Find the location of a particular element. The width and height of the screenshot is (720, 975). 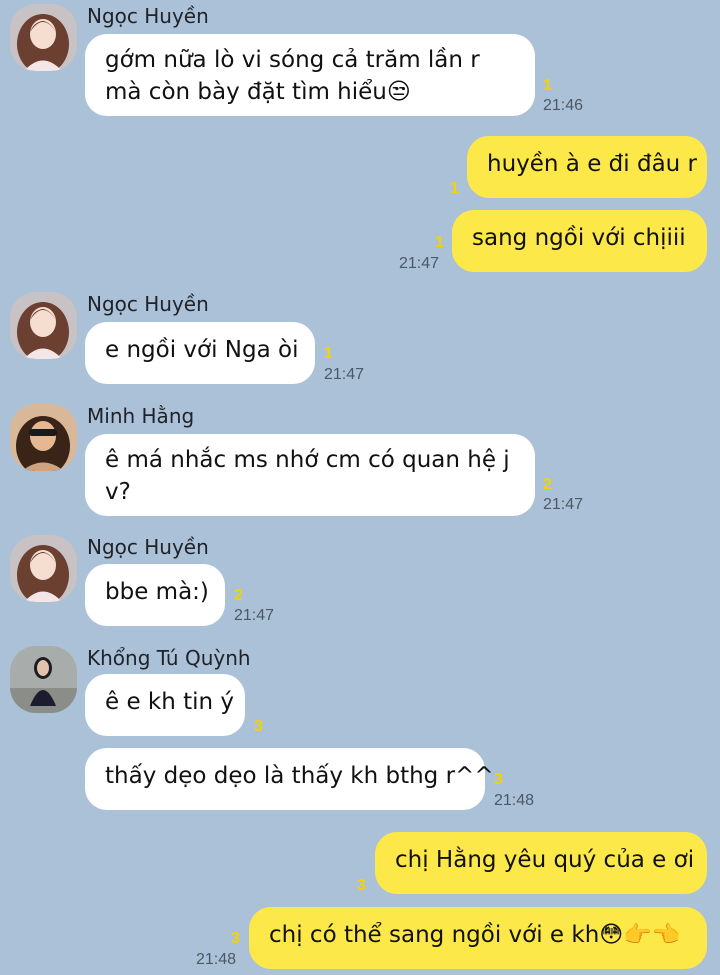

message-text: thấy dẹo dẹo là thấy kh bthg r^^ is located at coordinates (299, 776).